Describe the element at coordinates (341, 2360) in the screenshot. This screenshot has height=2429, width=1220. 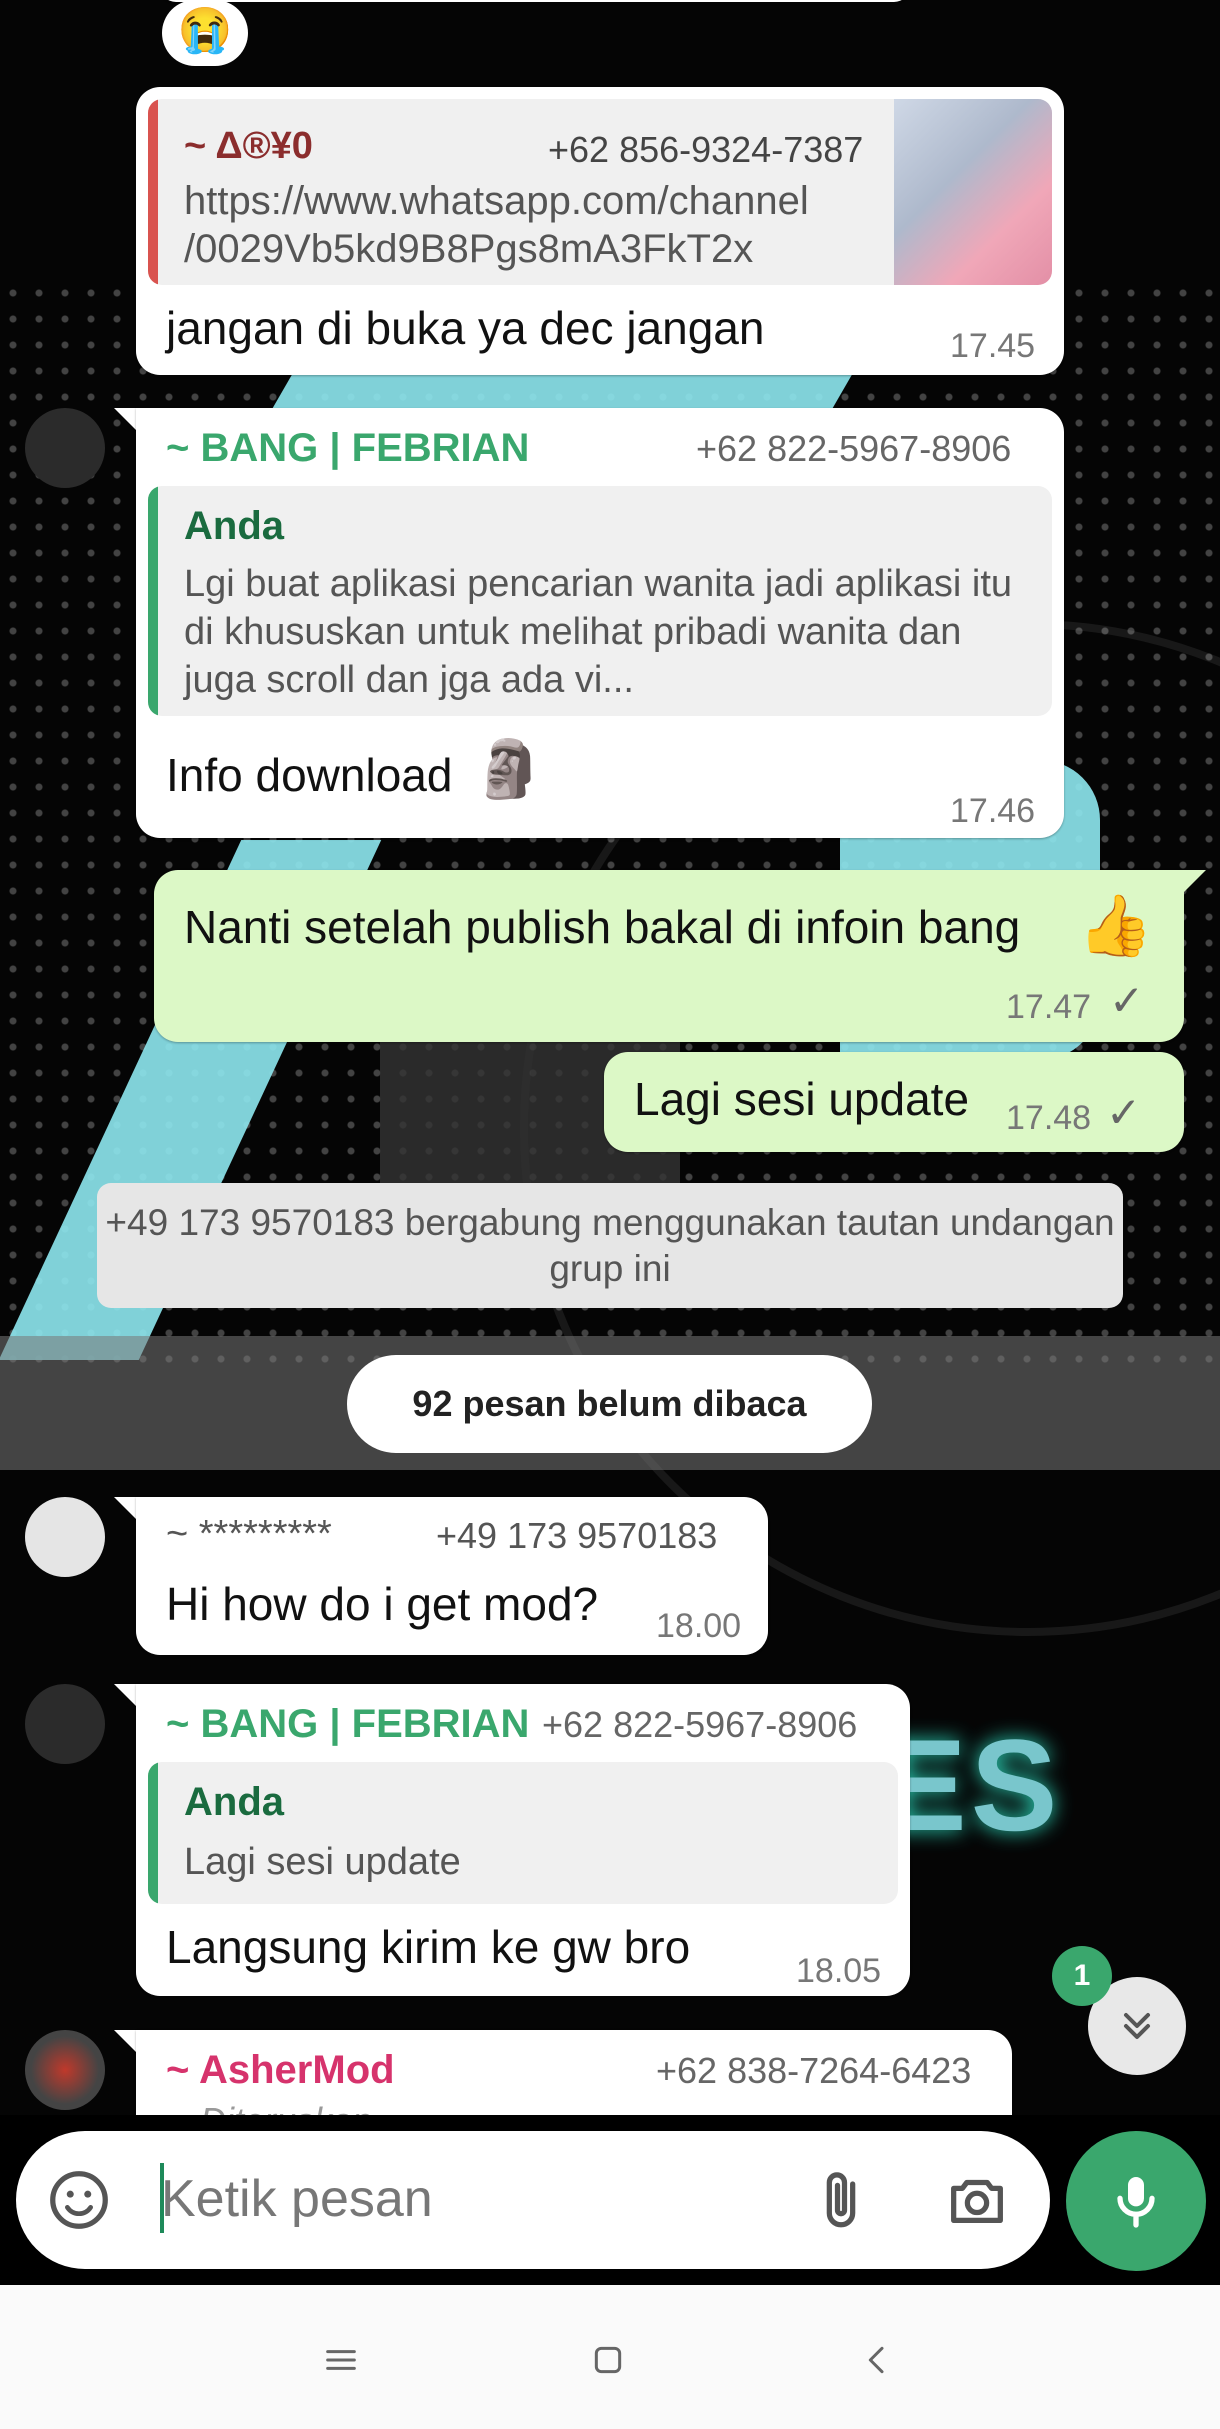
I see `menu-icon` at that location.